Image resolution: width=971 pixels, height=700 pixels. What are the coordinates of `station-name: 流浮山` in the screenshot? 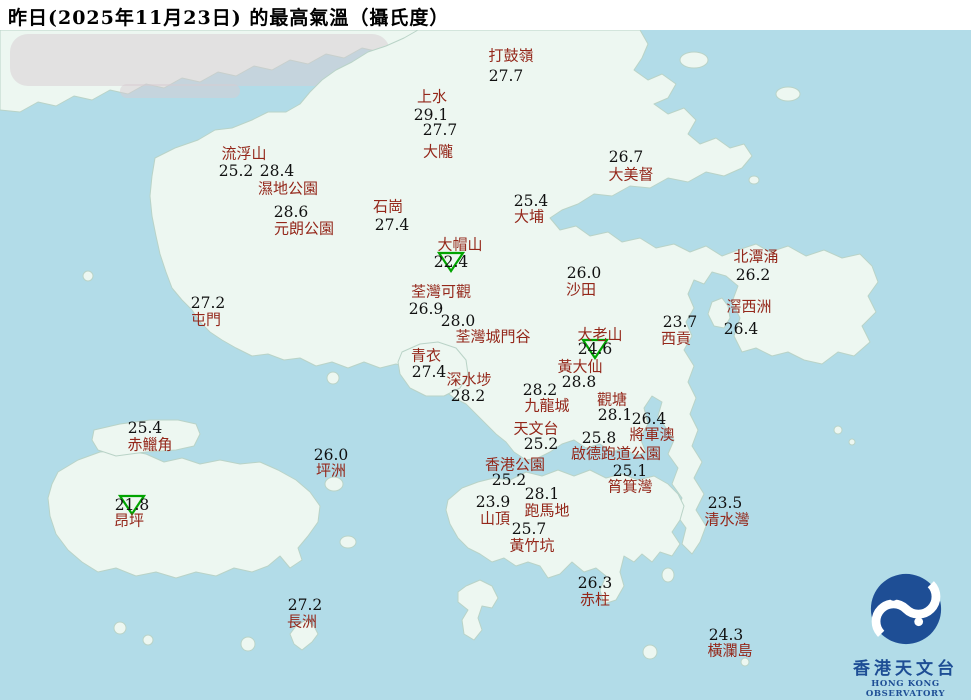 It's located at (244, 153).